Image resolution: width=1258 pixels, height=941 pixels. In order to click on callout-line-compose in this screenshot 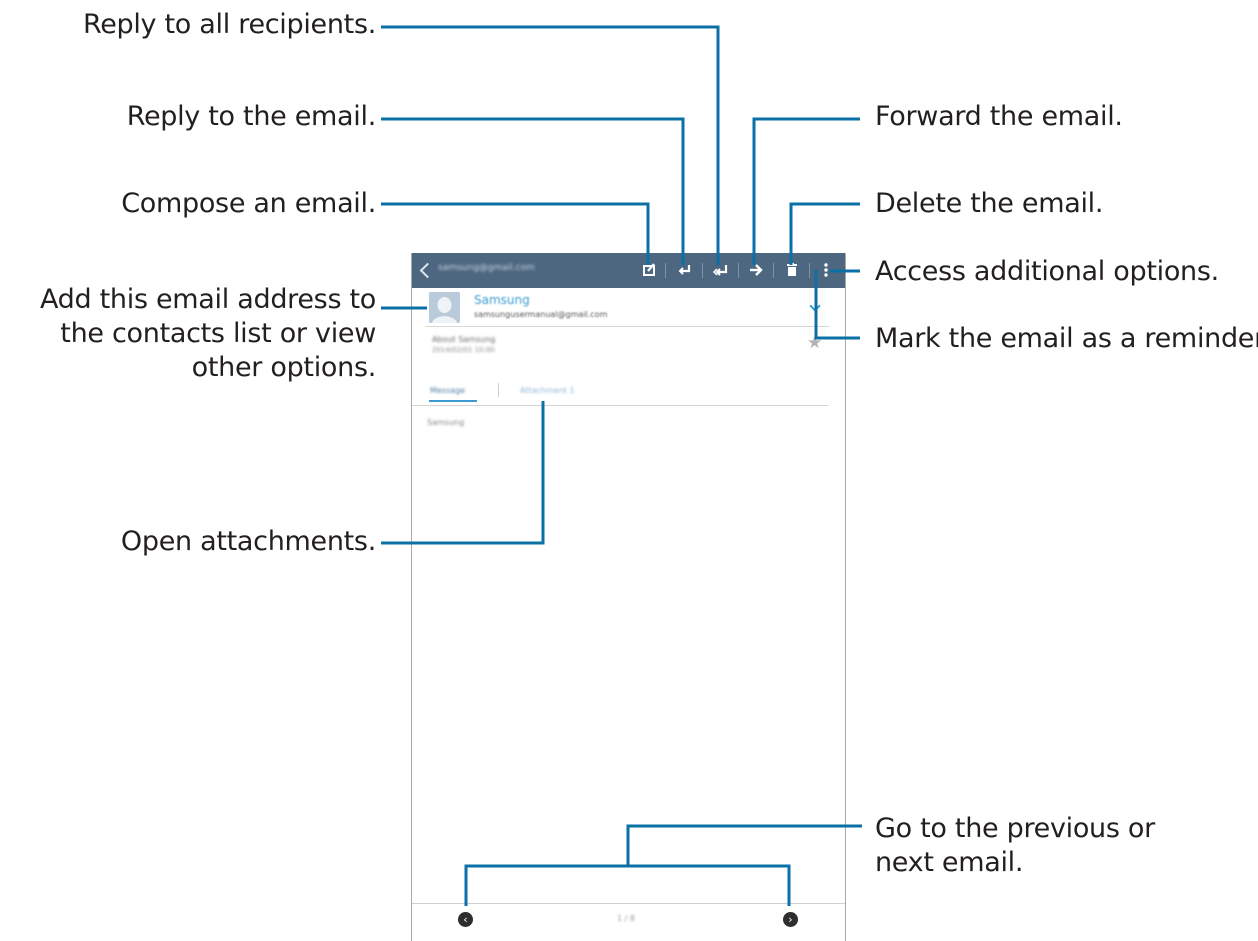, I will do `click(515, 233)`.